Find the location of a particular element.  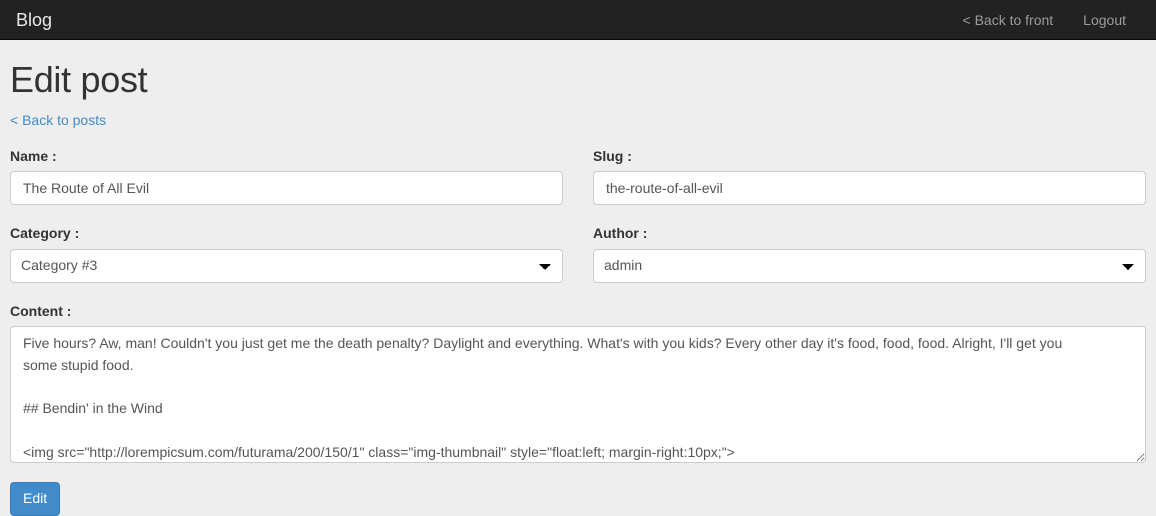

author-field-label: Author : is located at coordinates (620, 233).